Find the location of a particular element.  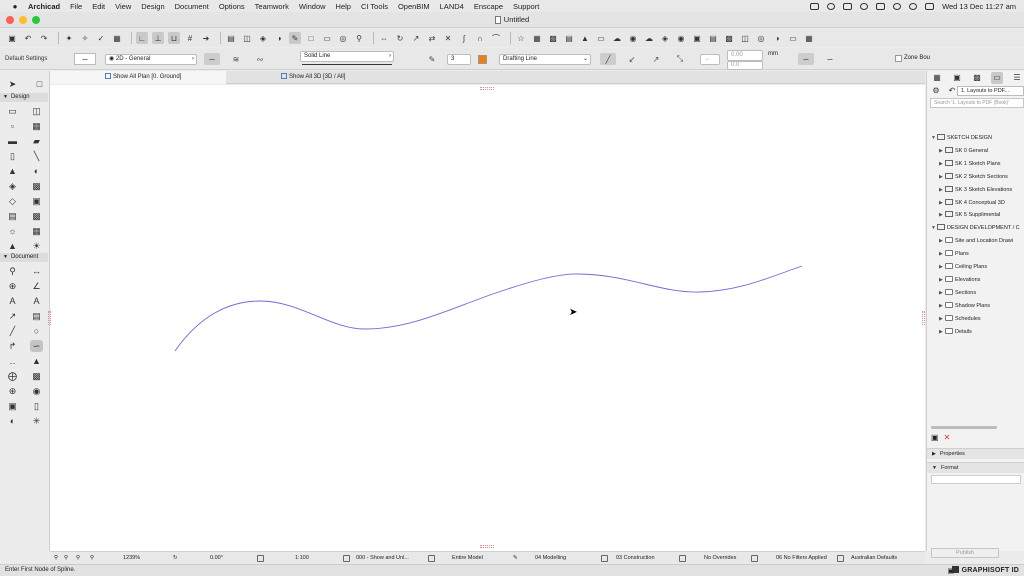

circle-tool-icon: ○ is located at coordinates (36, 331).